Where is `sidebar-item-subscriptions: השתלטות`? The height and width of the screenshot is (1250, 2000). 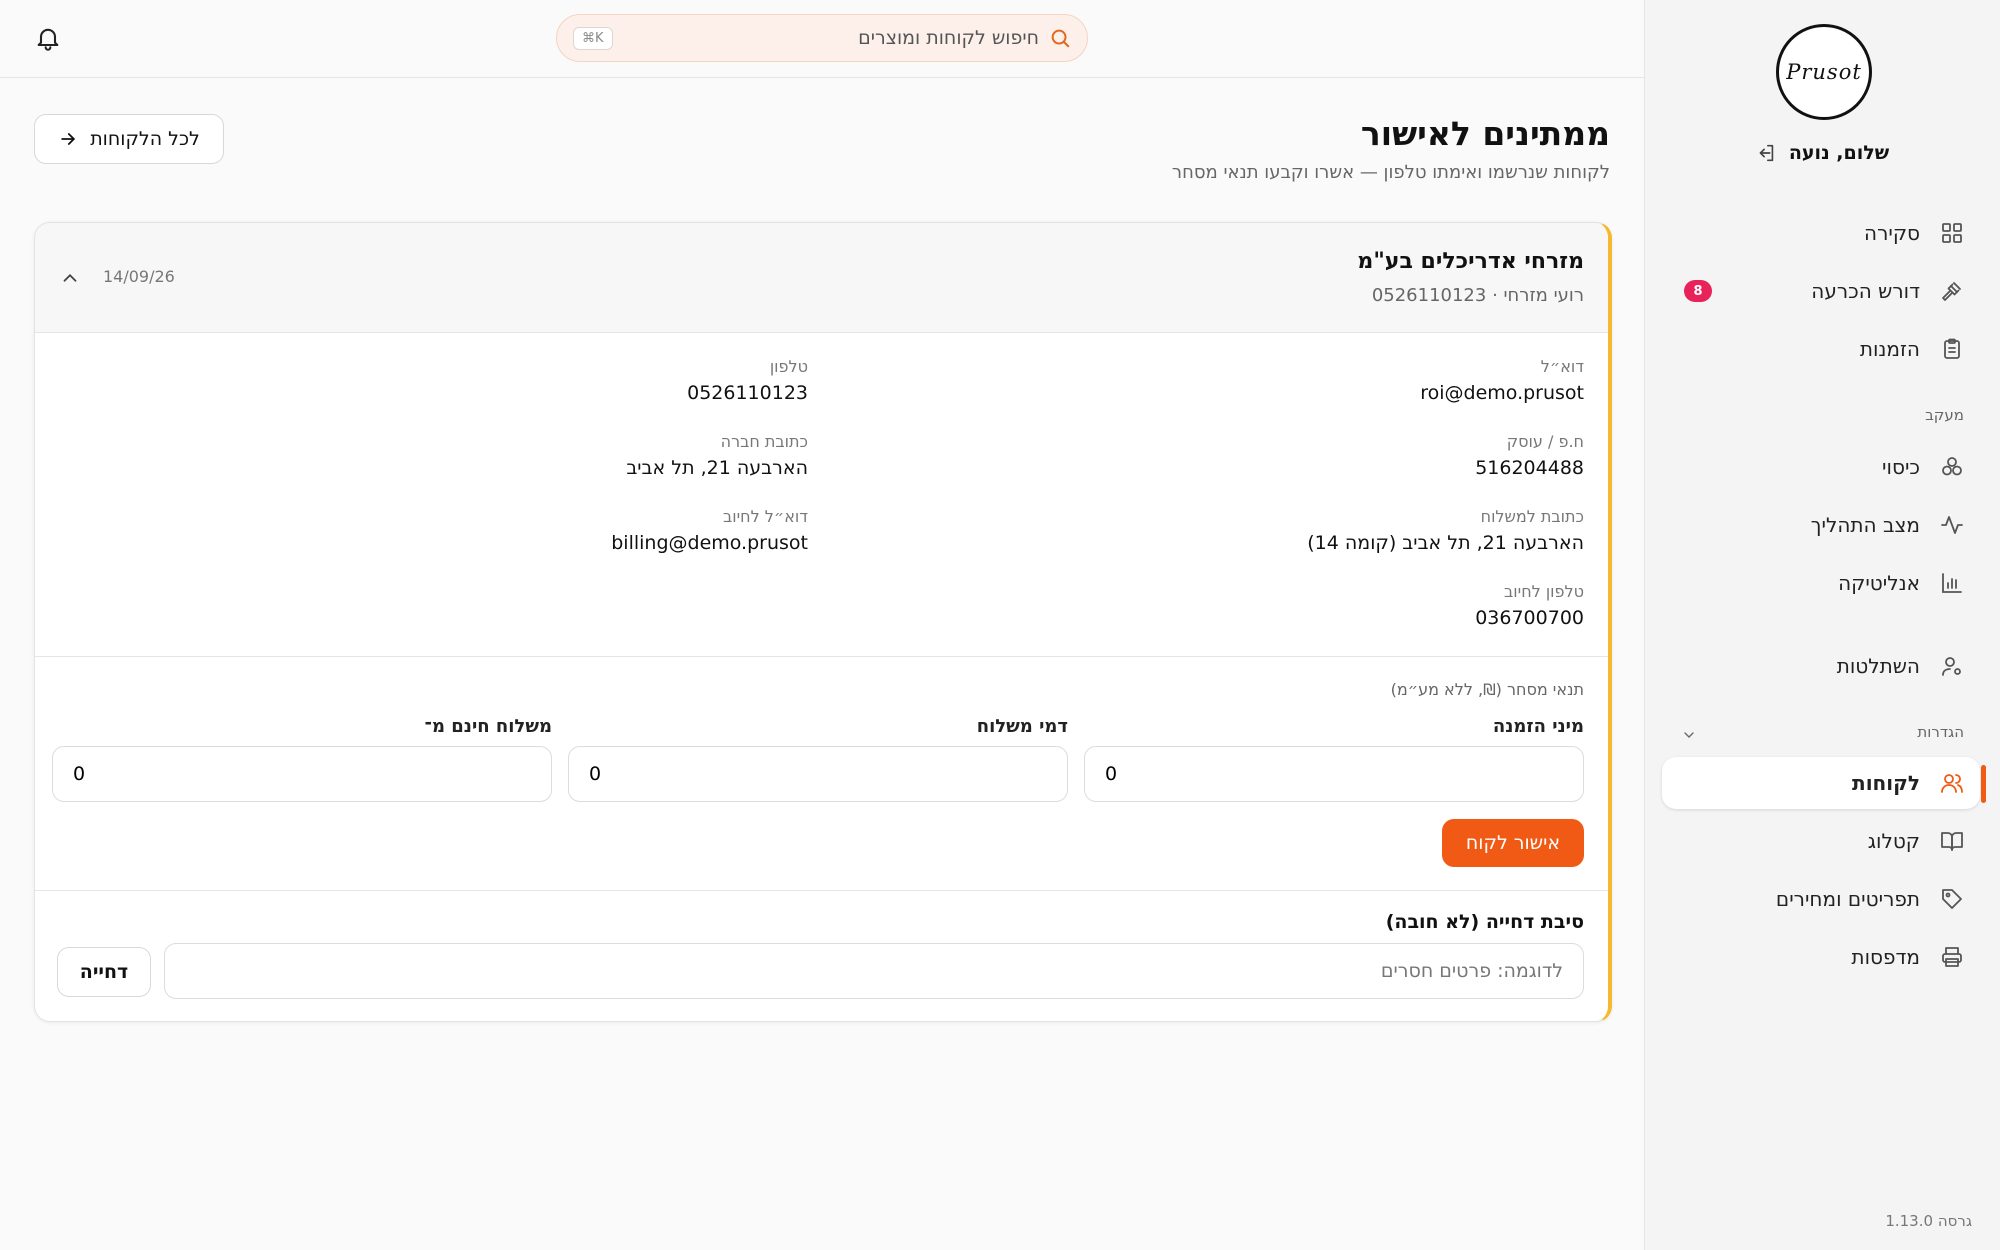 sidebar-item-subscriptions: השתלטות is located at coordinates (1821, 666).